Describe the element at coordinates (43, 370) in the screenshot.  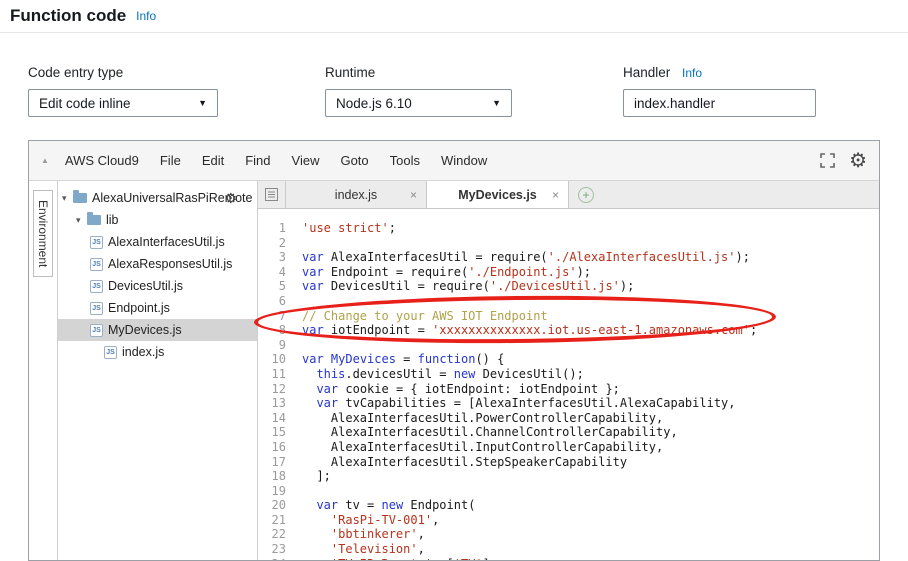
I see `environment-strip: Environment` at that location.